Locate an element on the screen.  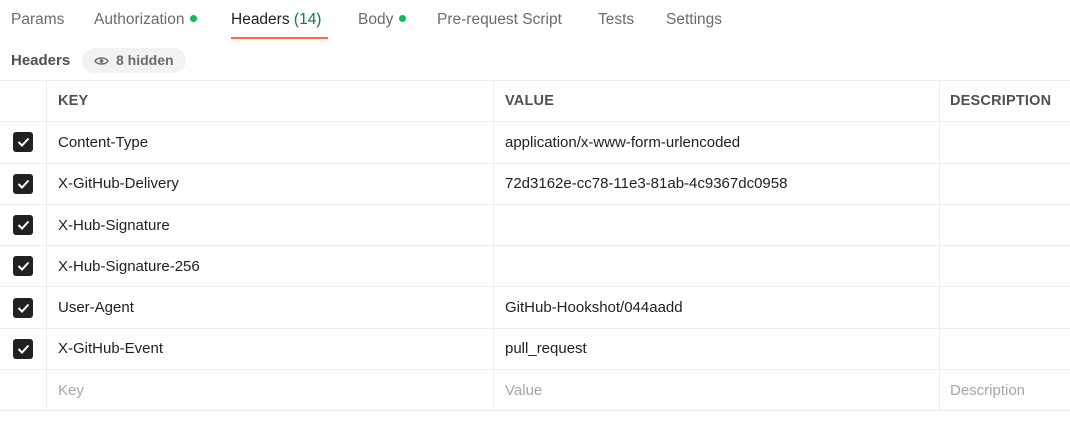
column-header-description: DESCRIPTION is located at coordinates (1001, 101).